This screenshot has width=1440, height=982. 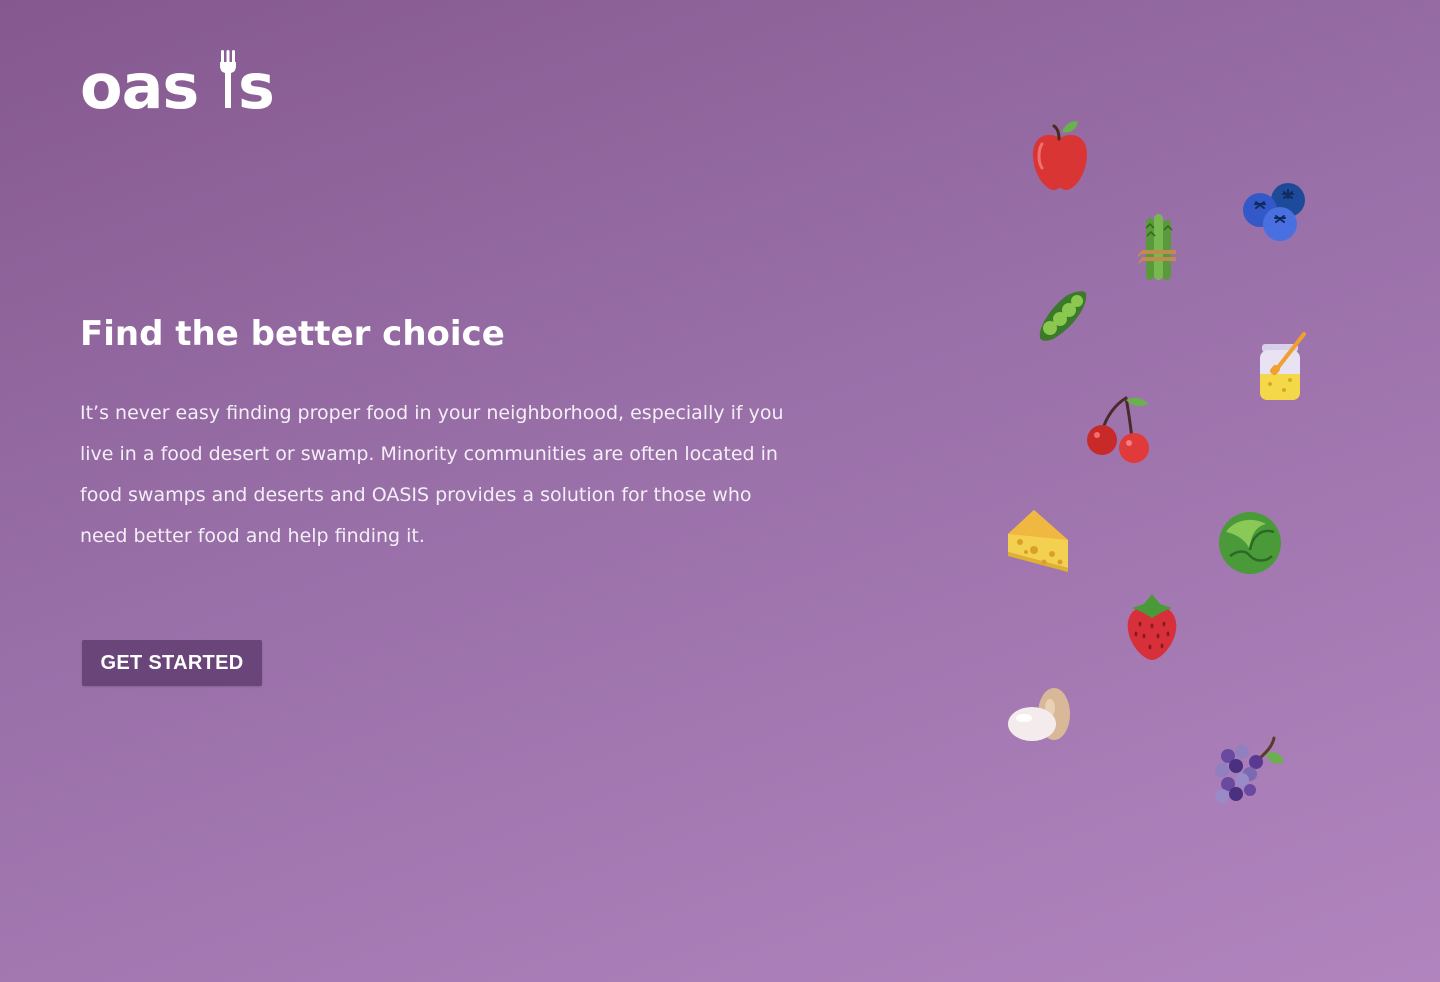 What do you see at coordinates (1250, 543) in the screenshot?
I see `cabbage-icon` at bounding box center [1250, 543].